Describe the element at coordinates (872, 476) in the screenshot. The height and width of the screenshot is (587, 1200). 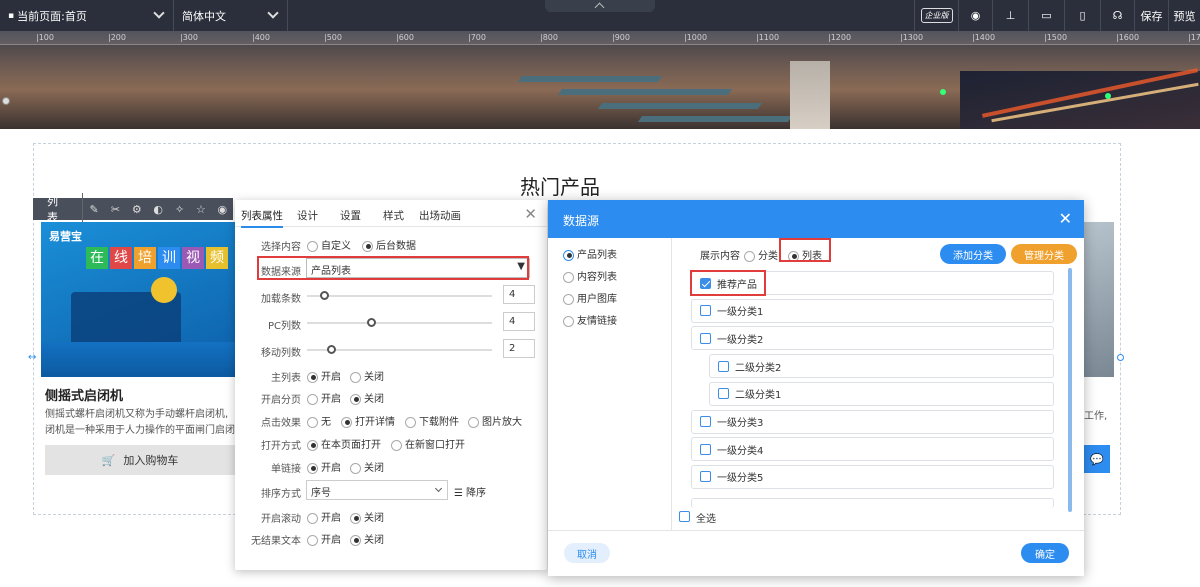
I see `category-row: 一级分类5` at that location.